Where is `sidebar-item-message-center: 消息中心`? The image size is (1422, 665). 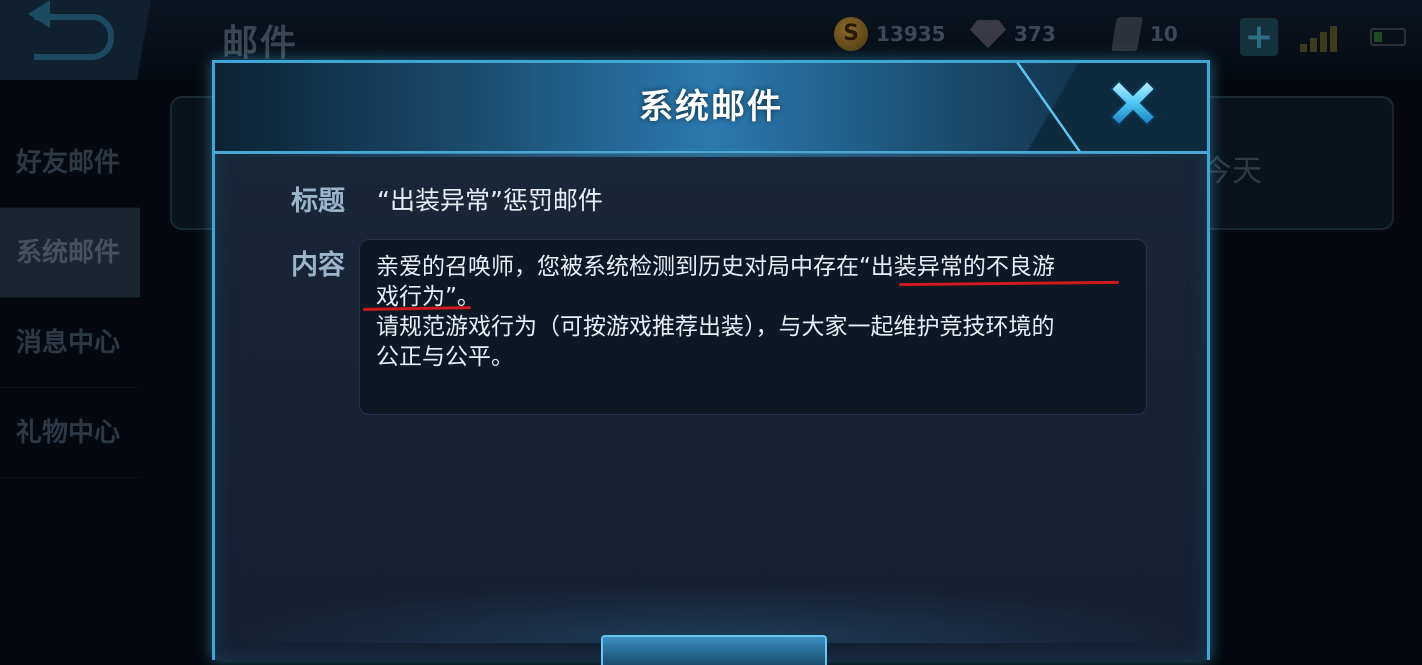
sidebar-item-message-center: 消息中心 is located at coordinates (70, 343).